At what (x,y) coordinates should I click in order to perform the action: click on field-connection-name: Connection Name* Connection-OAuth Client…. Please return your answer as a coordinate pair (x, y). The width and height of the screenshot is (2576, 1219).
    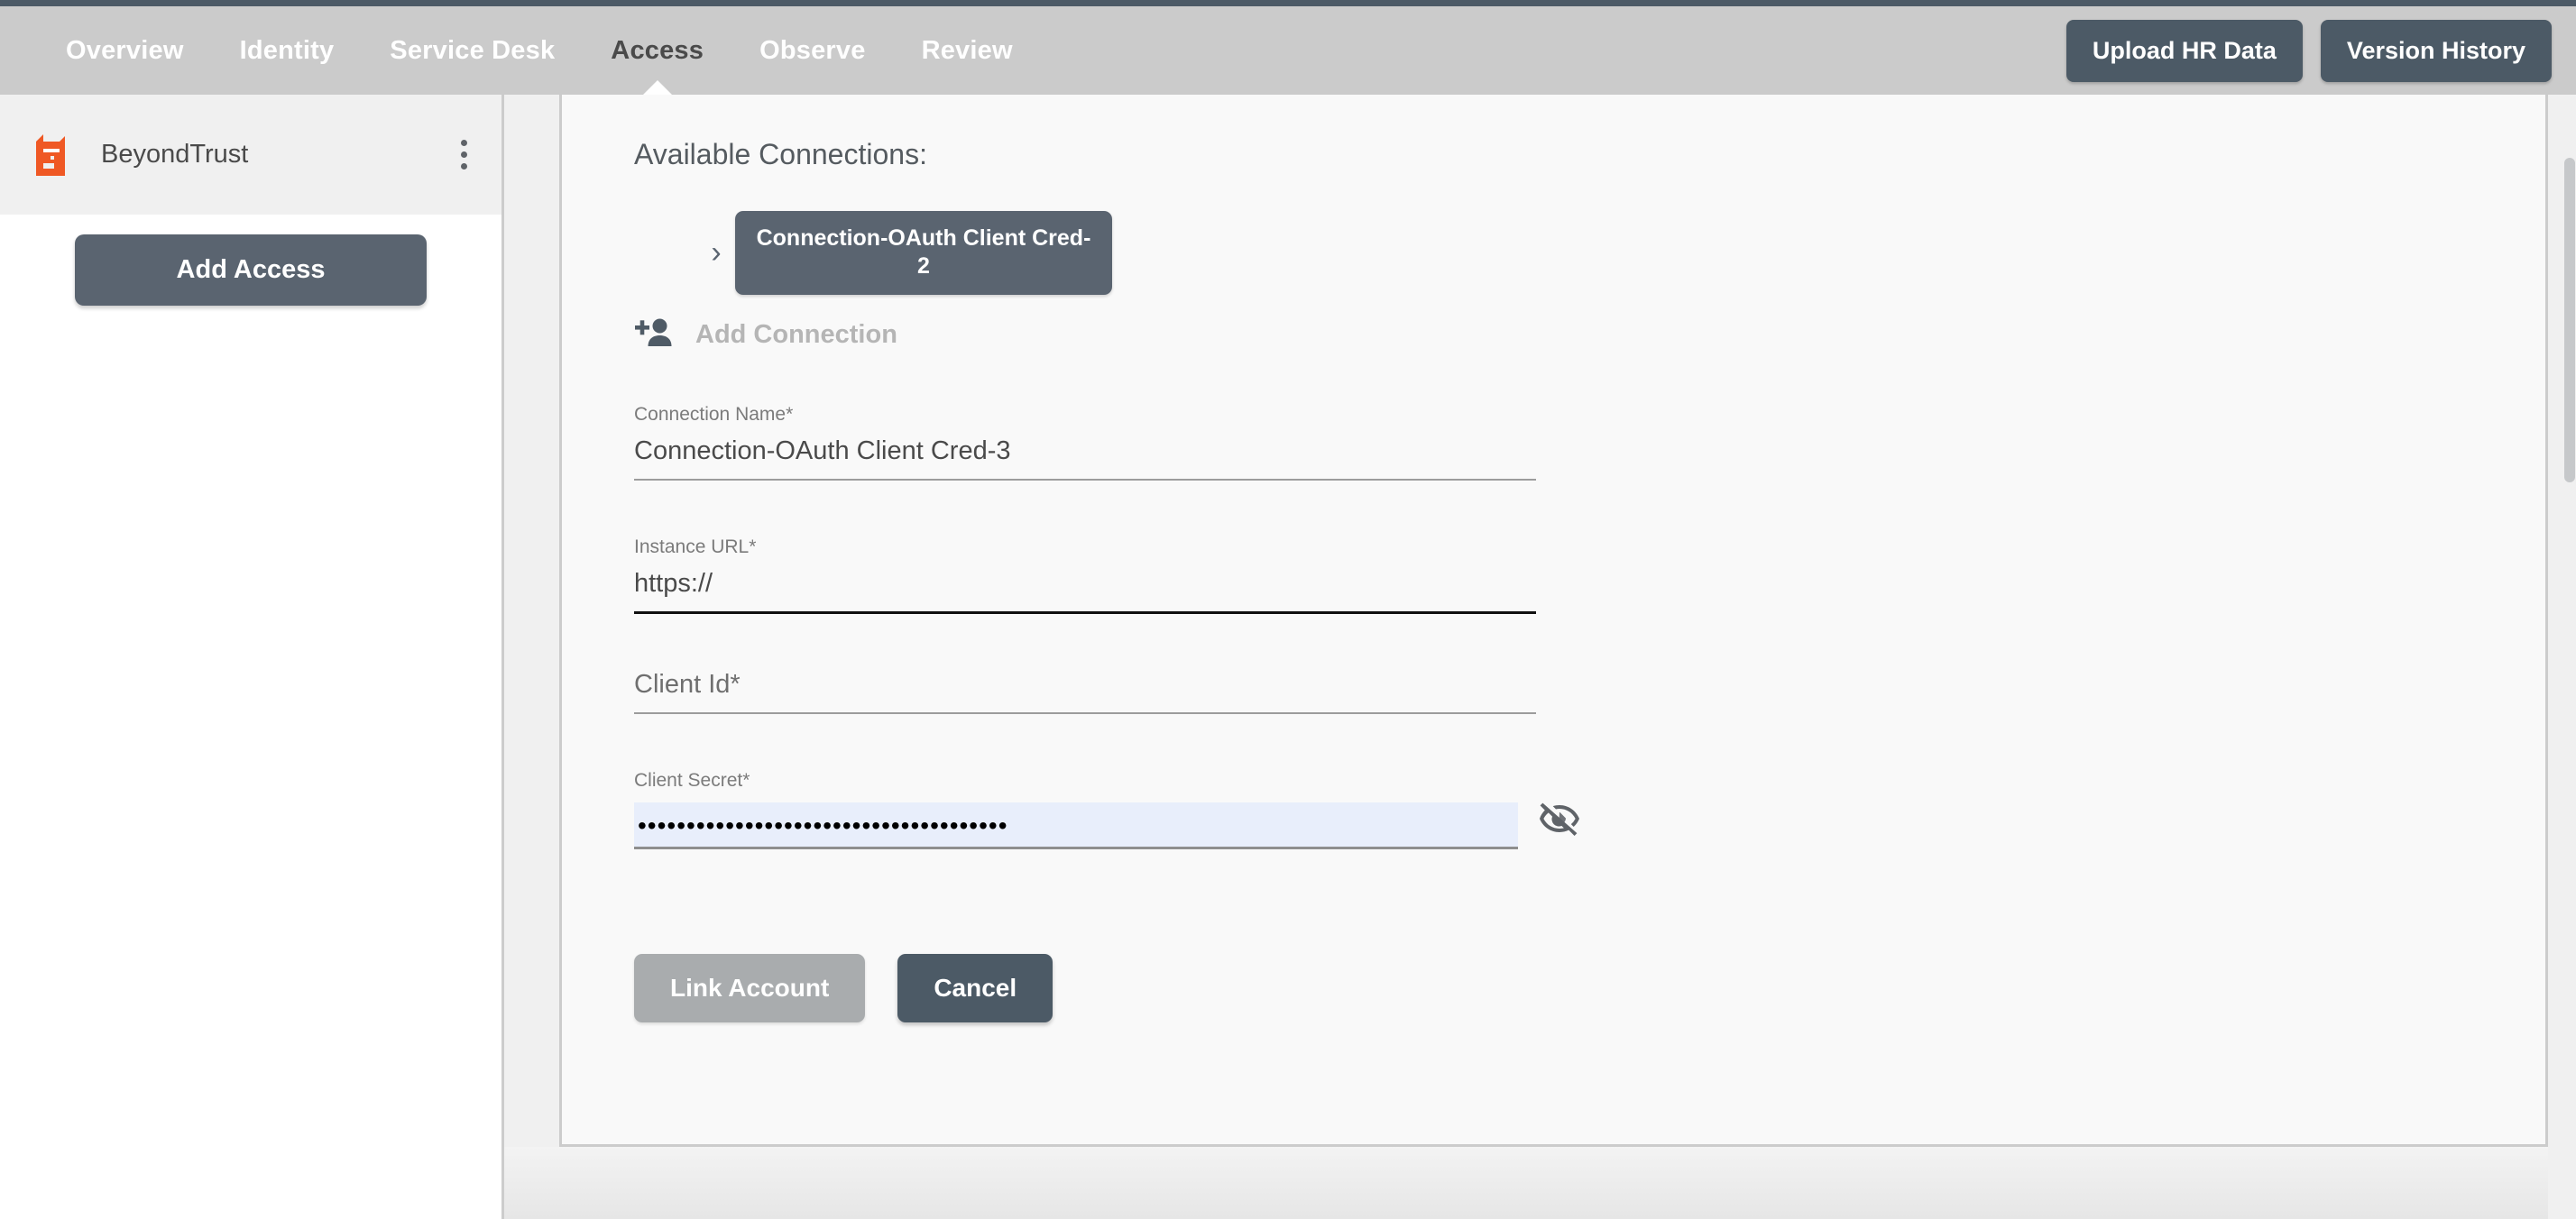
    Looking at the image, I should click on (1085, 443).